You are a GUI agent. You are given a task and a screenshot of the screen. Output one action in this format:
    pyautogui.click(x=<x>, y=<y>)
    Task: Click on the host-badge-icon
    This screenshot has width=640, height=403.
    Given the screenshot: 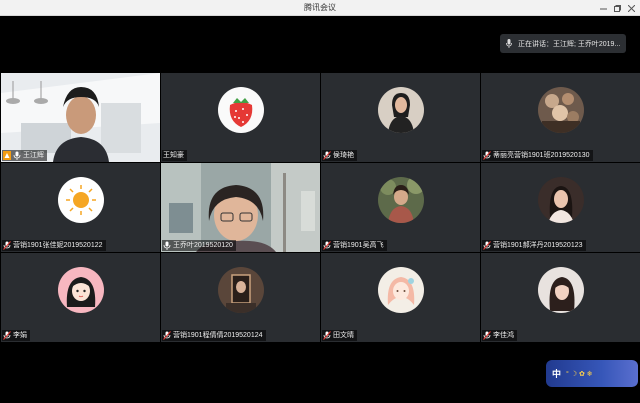 What is the action you would take?
    pyautogui.click(x=7, y=155)
    